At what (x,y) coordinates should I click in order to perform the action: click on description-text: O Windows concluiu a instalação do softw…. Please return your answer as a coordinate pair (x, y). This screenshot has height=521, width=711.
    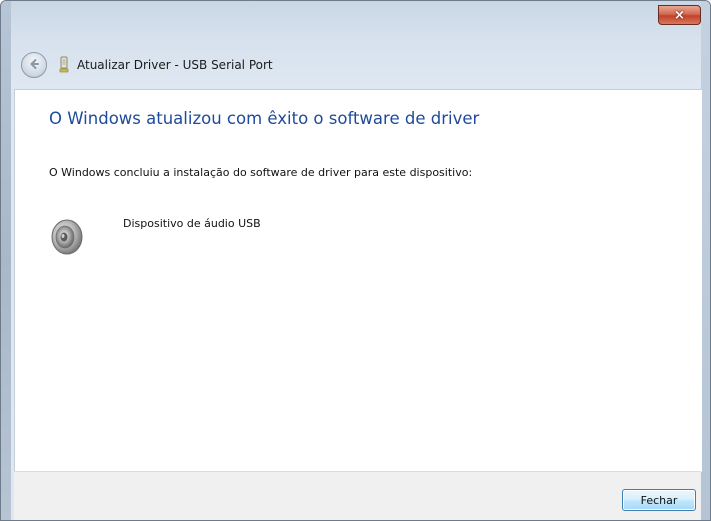
    Looking at the image, I should click on (261, 172).